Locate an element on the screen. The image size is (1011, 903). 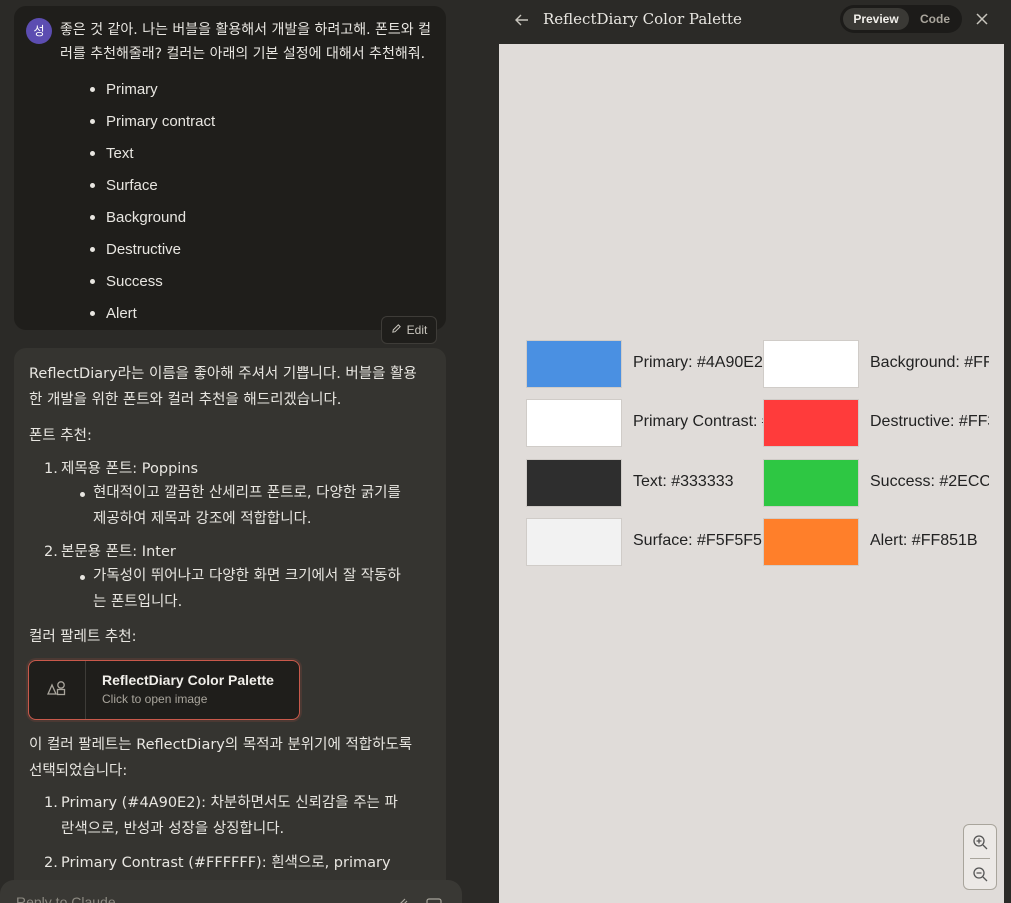
swatch-label: Background: #FFFFFF is located at coordinates (929, 362).